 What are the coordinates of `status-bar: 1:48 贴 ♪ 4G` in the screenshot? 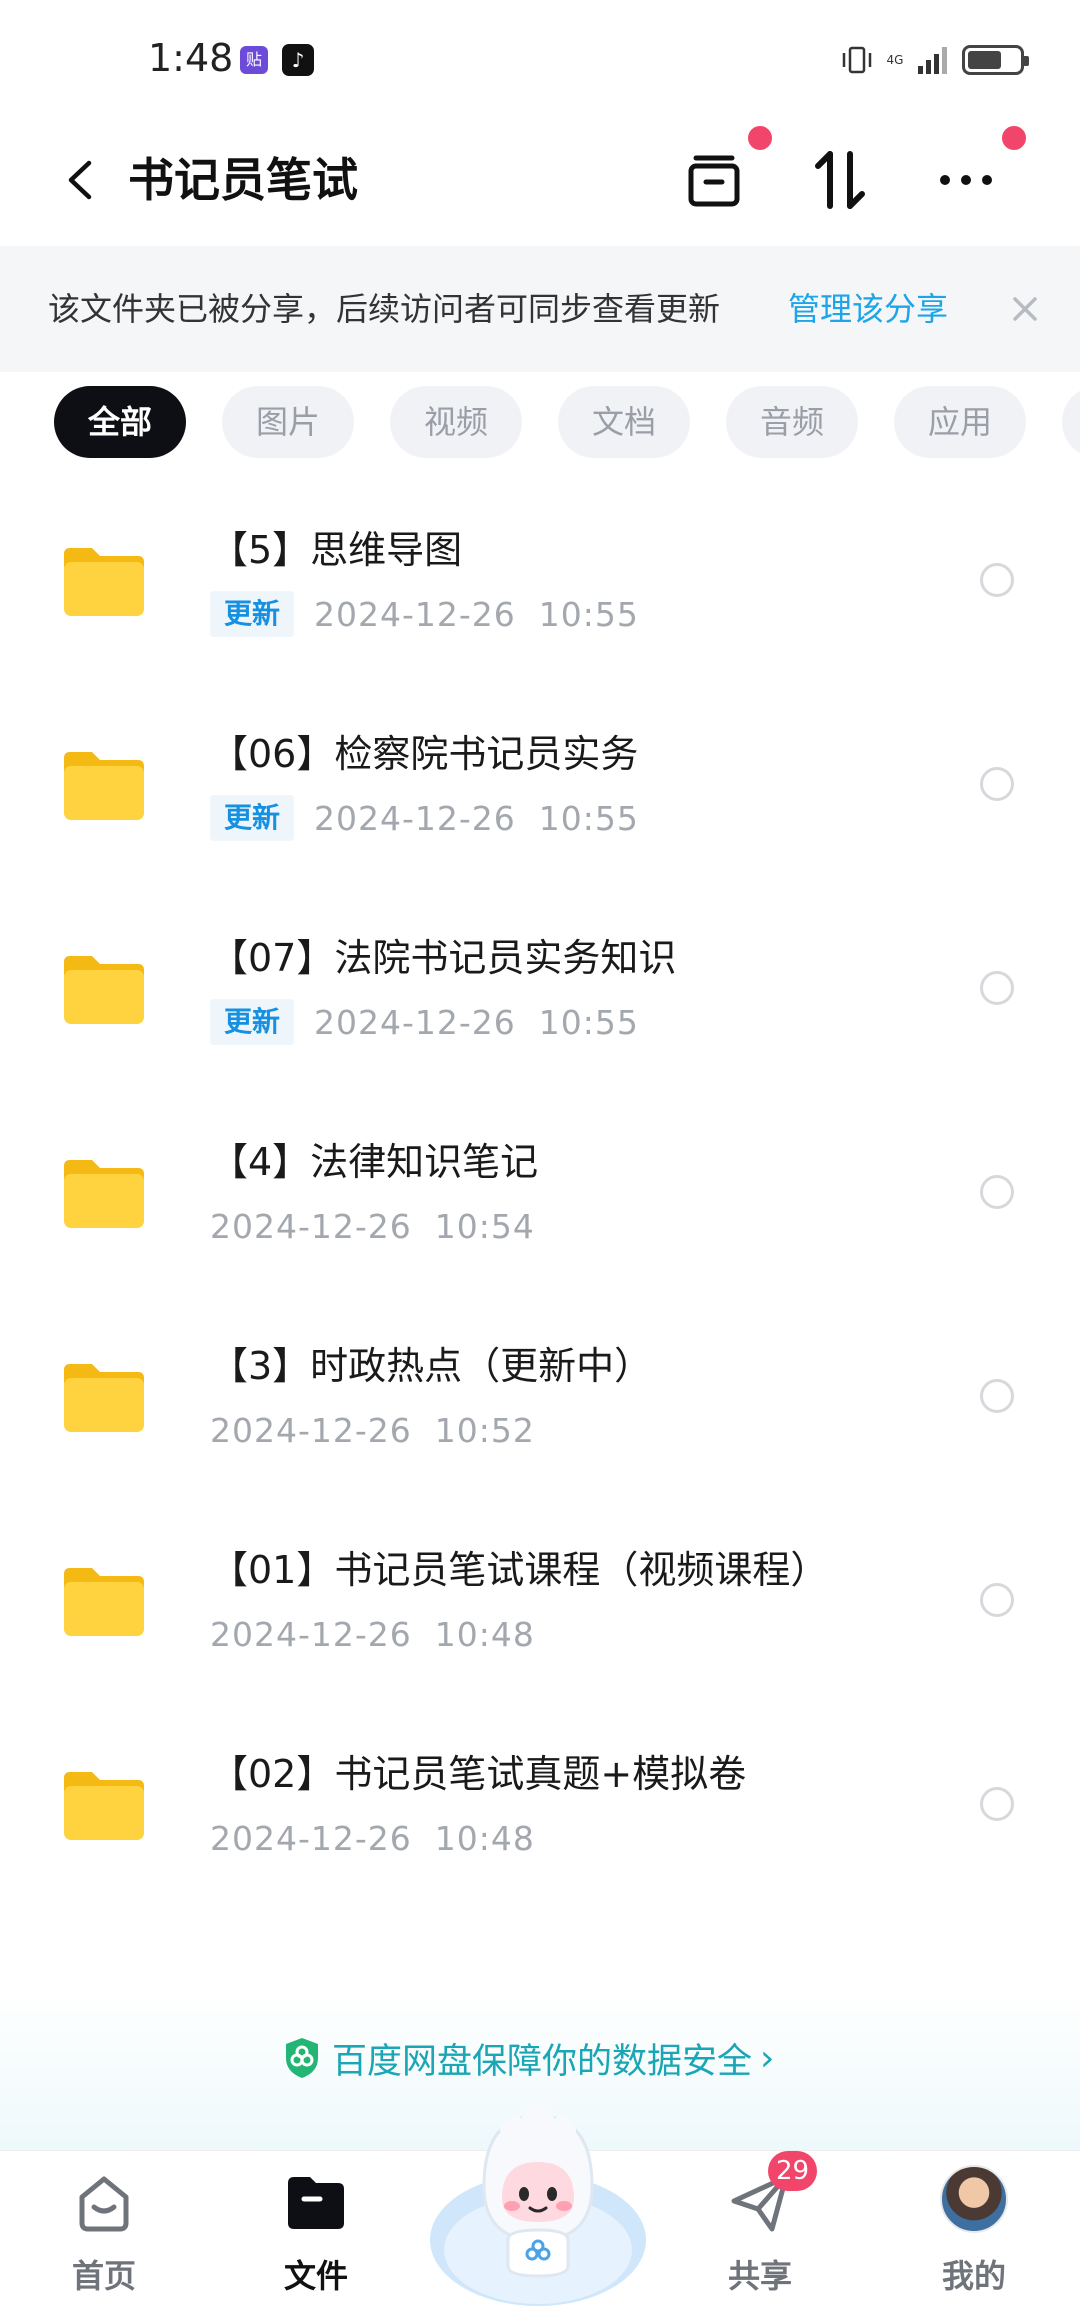 It's located at (540, 60).